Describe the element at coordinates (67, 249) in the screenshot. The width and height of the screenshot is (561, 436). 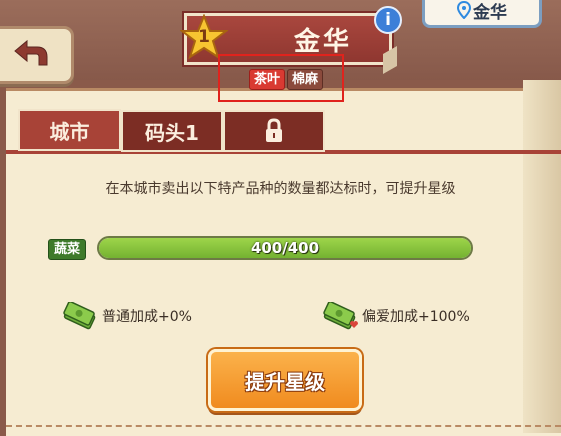
I see `category-badge-vegetables: 蔬菜` at that location.